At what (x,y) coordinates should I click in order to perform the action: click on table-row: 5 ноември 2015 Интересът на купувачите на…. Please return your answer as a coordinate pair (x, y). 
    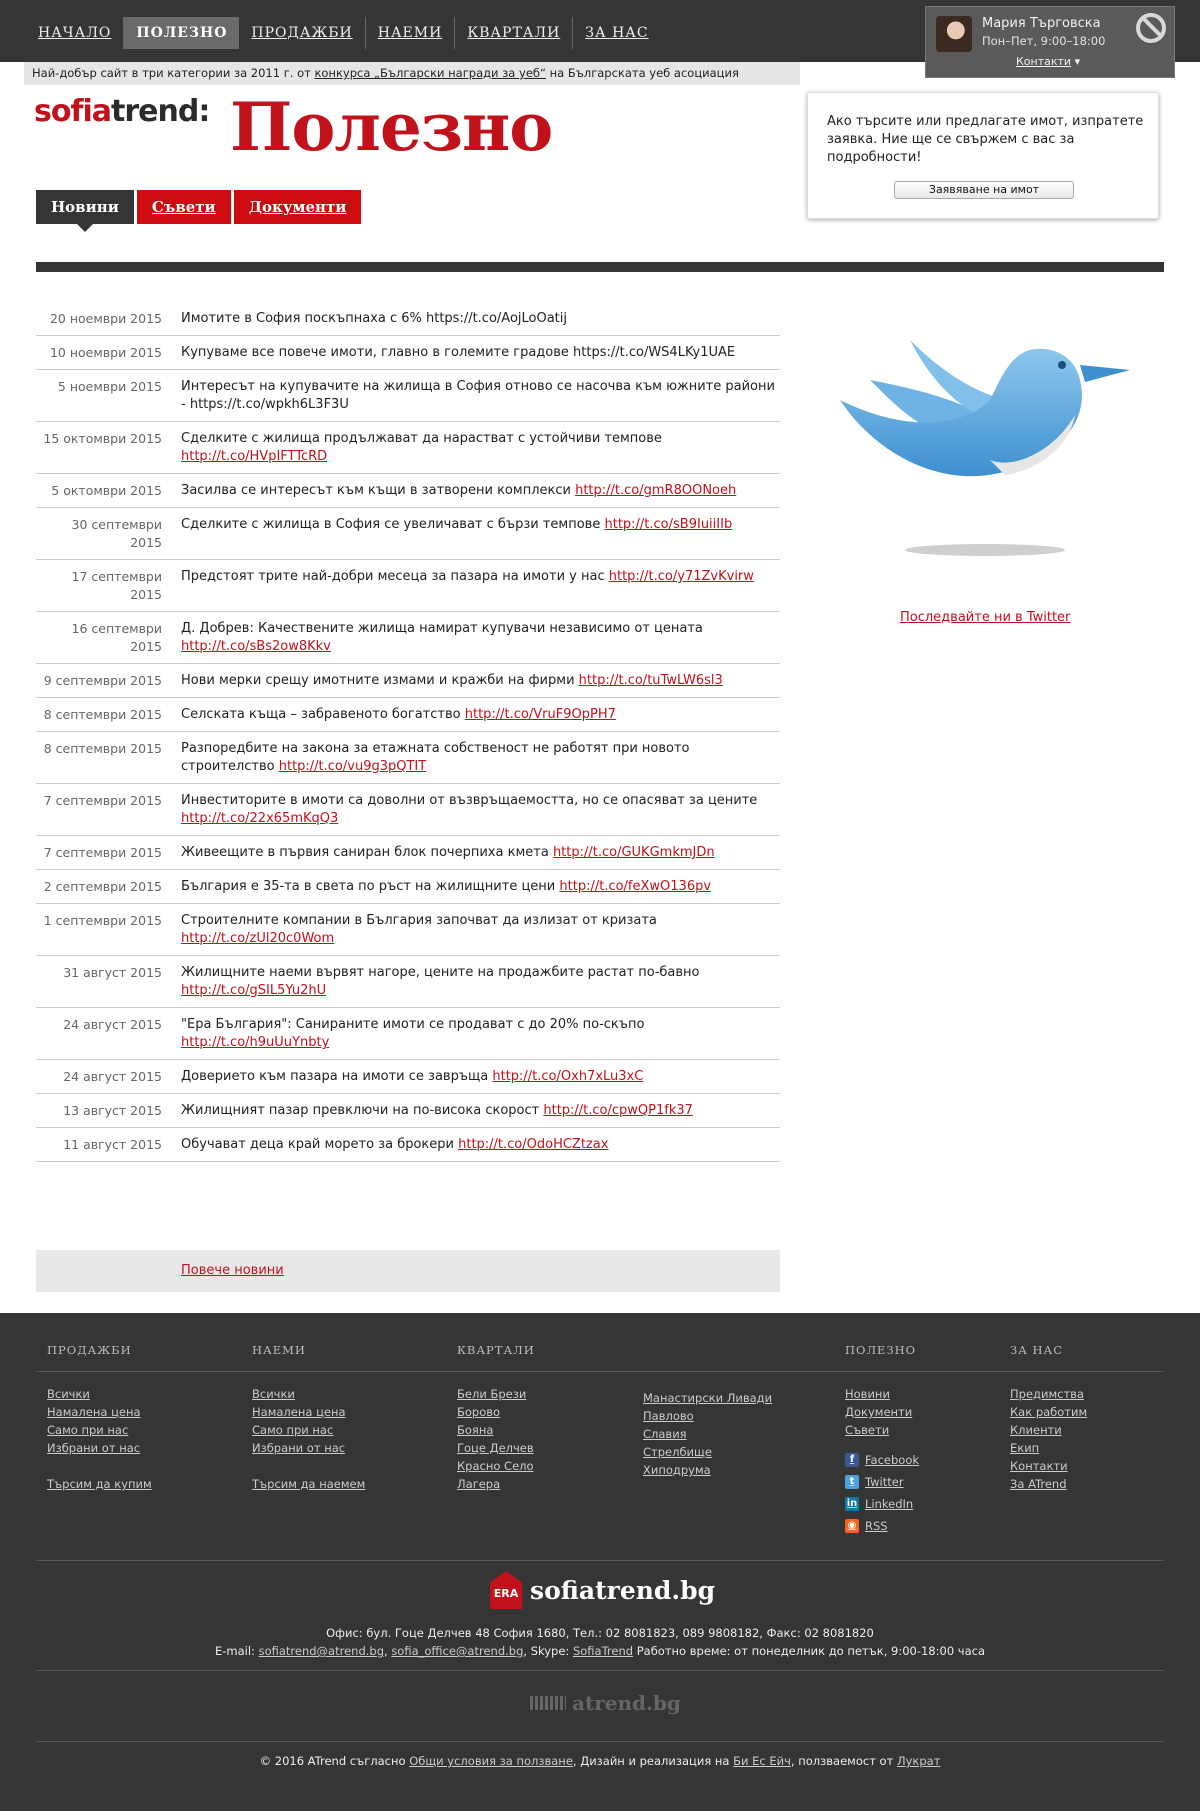
    Looking at the image, I should click on (408, 396).